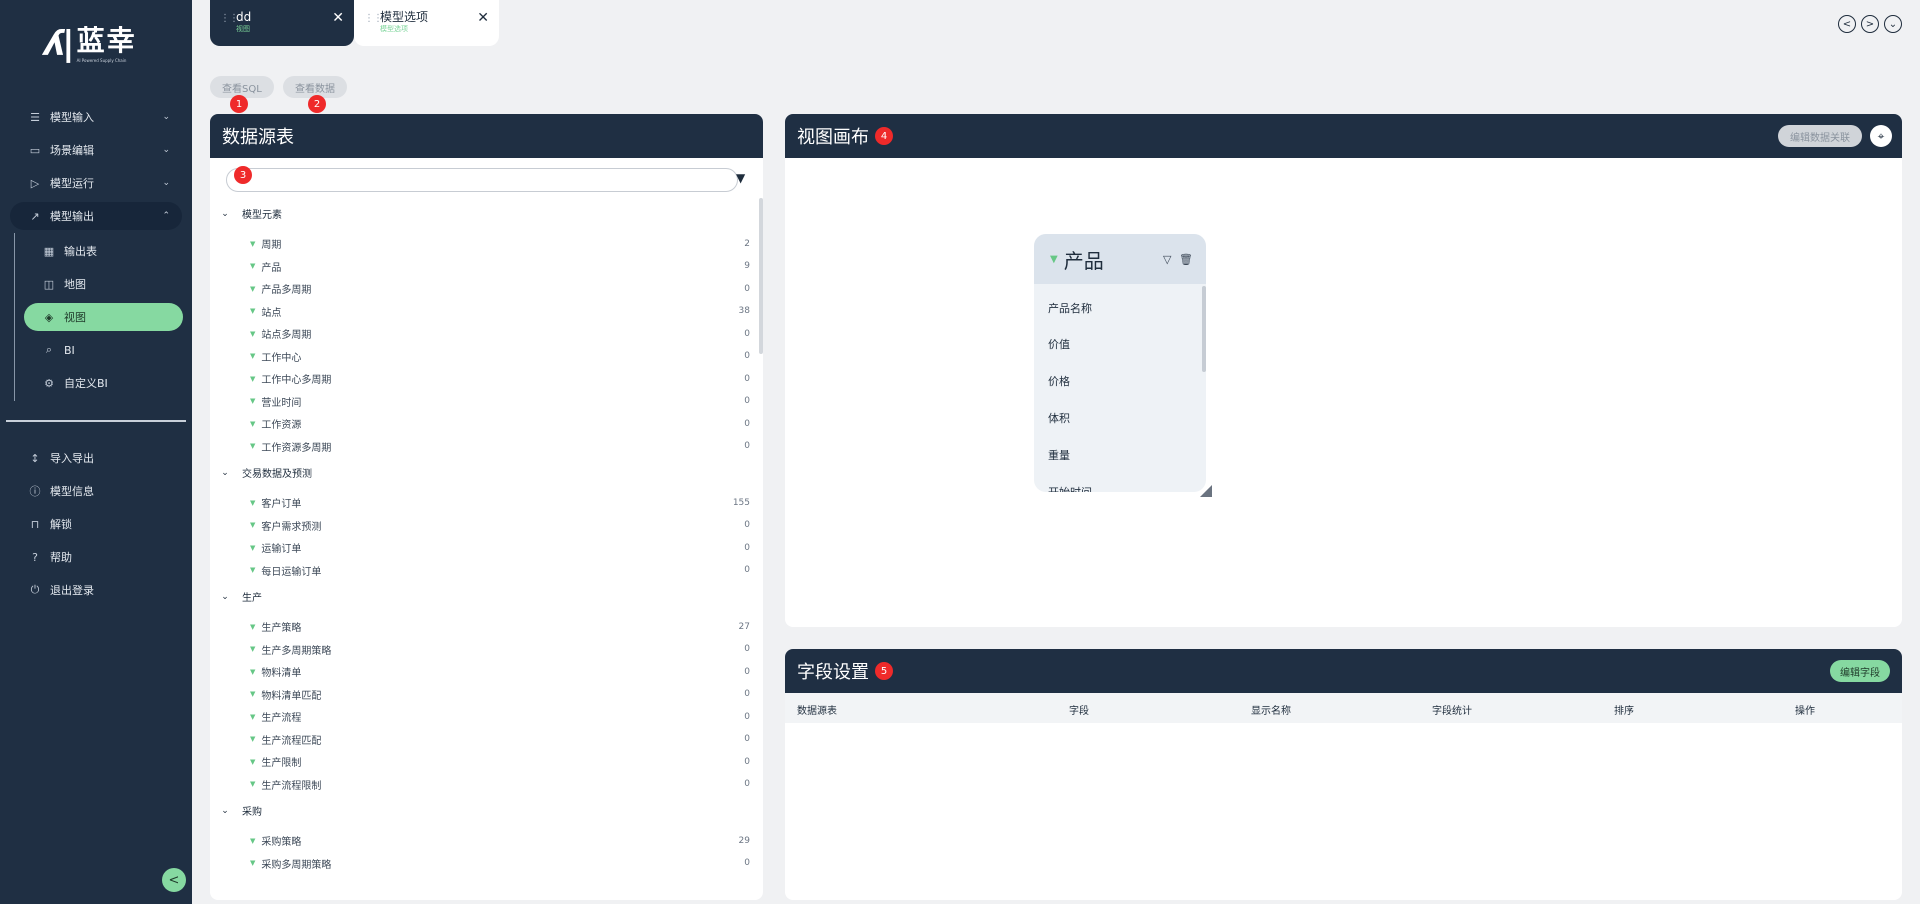  Describe the element at coordinates (1860, 671) in the screenshot. I see `edit-fields-button: 编辑字段` at that location.